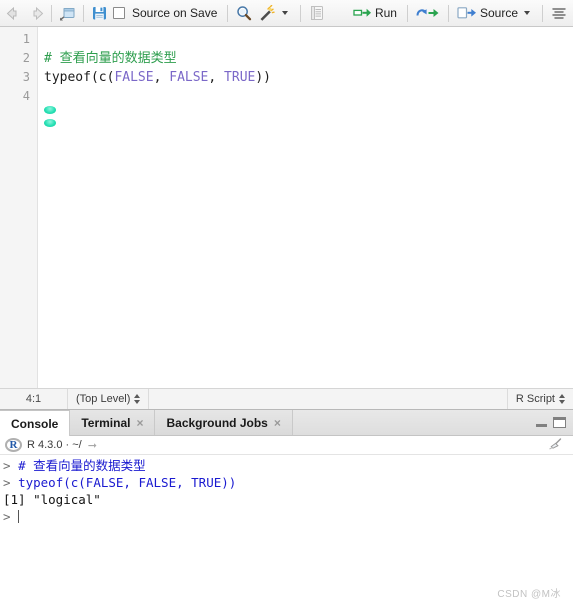  I want to click on source-label: Source, so click(498, 13).